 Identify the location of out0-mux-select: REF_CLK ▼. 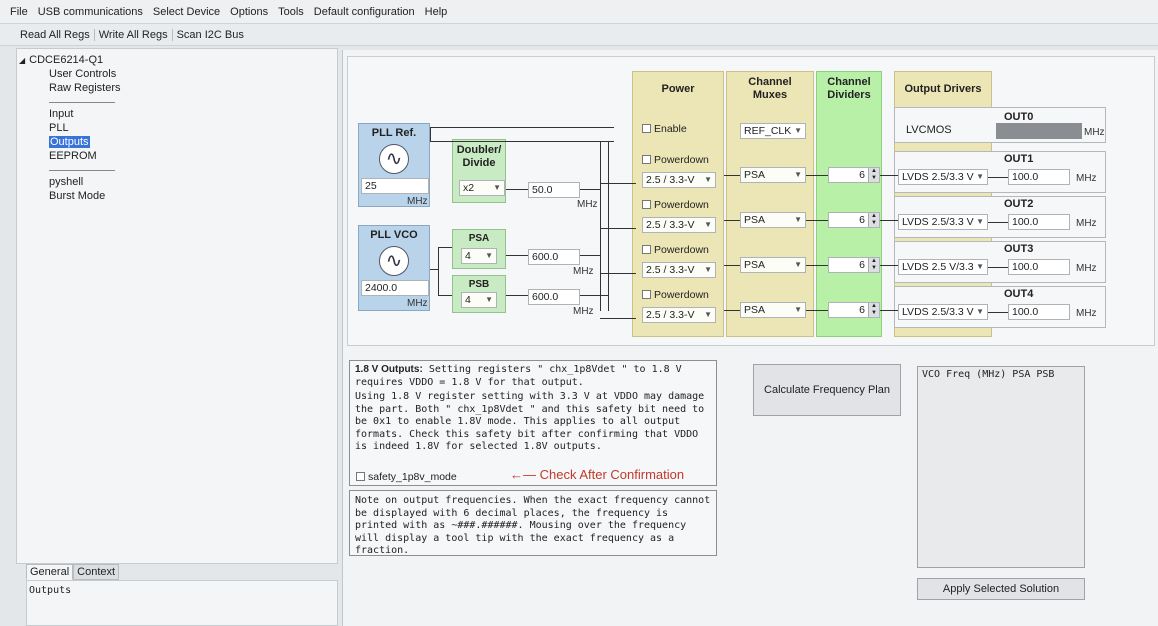
(773, 131).